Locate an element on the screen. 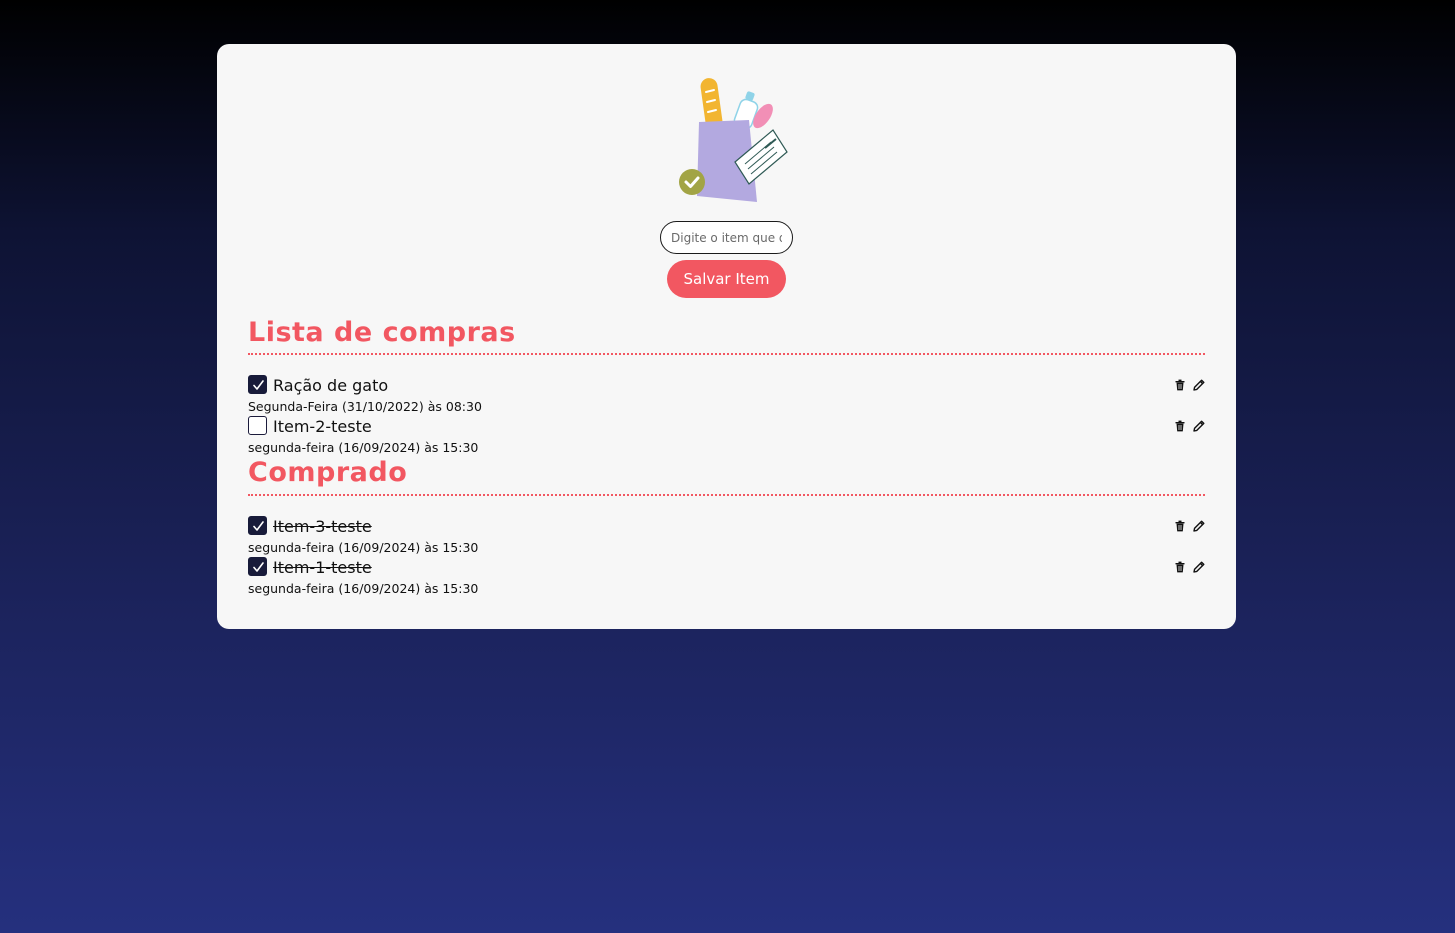 The height and width of the screenshot is (933, 1455). item-input is located at coordinates (726, 237).